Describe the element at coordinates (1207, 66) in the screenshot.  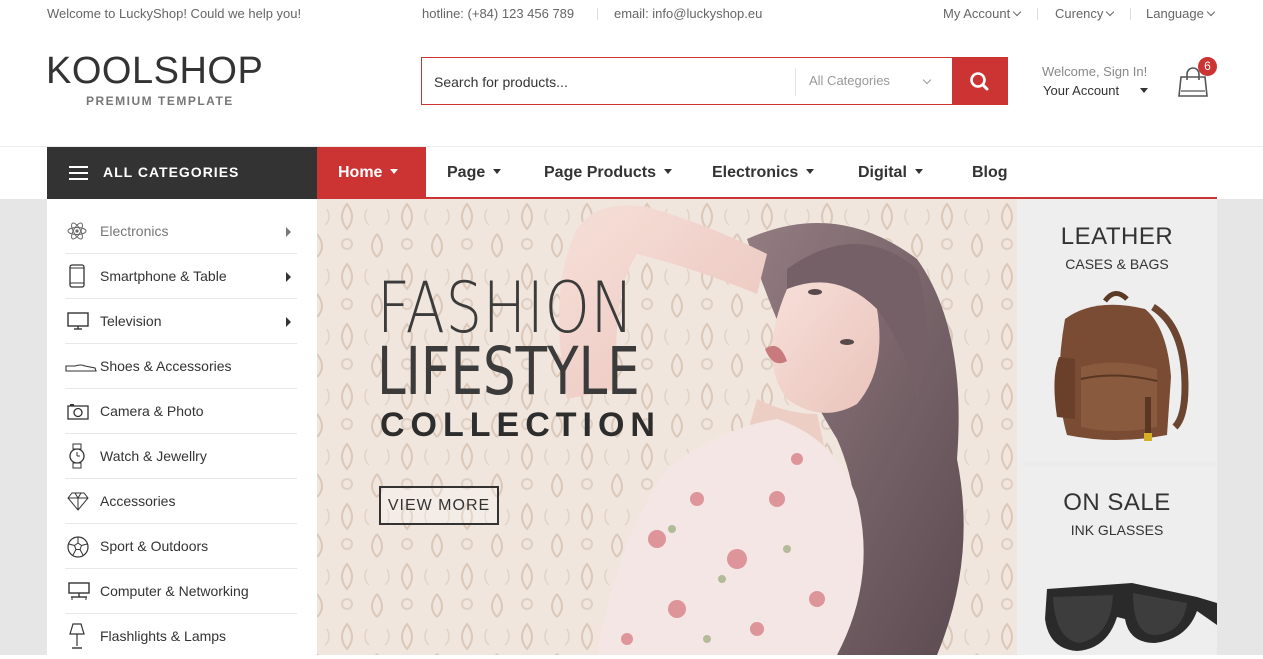
I see `cart-count-badge: 6` at that location.